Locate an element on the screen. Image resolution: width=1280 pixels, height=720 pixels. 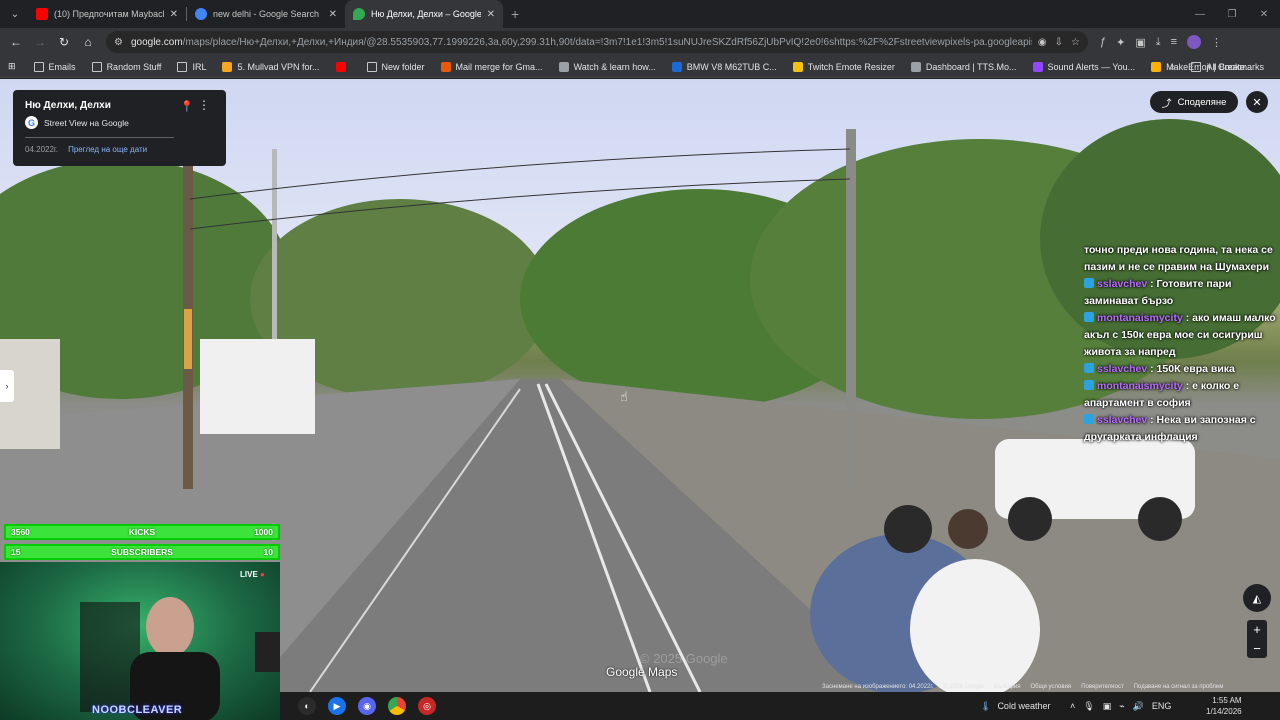
extension-icon: ƒ is located at coordinates (1103, 42).